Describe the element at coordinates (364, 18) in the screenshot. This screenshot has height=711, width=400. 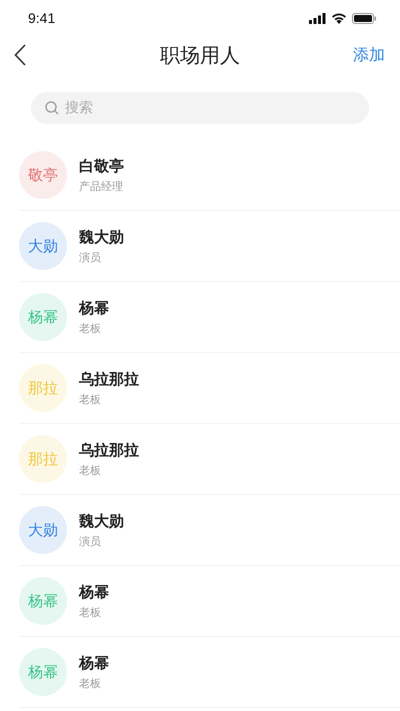
I see `battery-icon` at that location.